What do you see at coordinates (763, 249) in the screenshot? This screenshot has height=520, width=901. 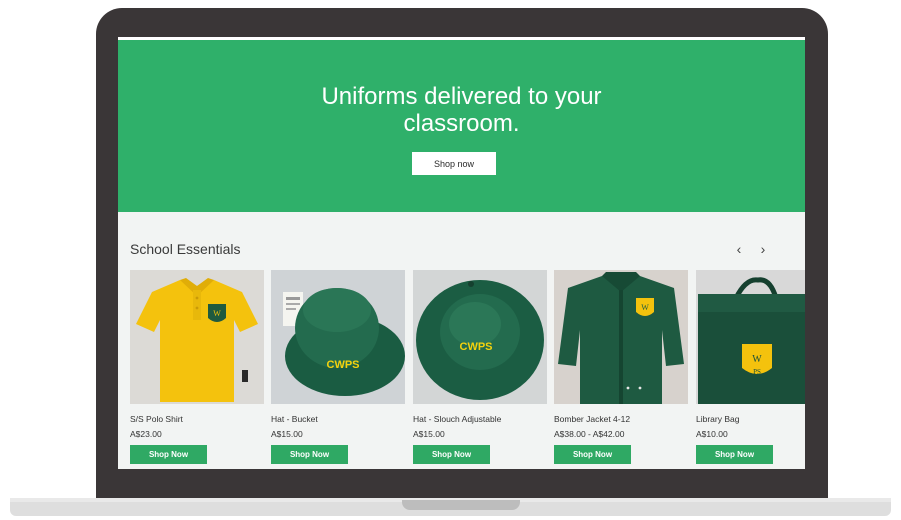 I see `carousel-next-icon: ›` at bounding box center [763, 249].